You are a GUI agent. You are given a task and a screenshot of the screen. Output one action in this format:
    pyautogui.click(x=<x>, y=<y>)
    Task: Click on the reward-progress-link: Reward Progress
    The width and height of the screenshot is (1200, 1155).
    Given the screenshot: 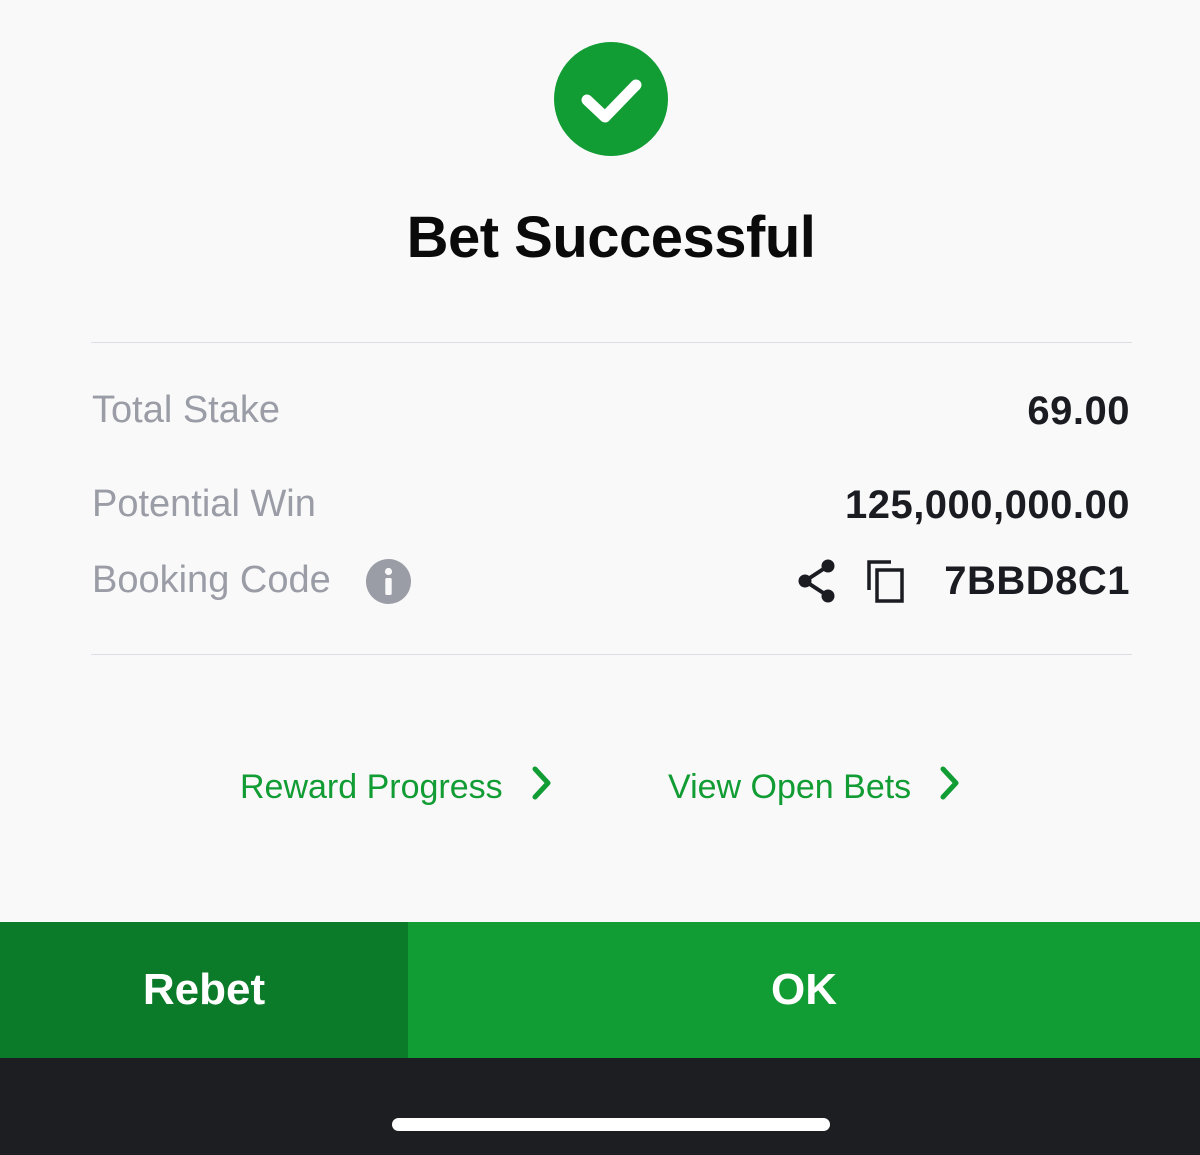 What is the action you would take?
    pyautogui.click(x=396, y=787)
    